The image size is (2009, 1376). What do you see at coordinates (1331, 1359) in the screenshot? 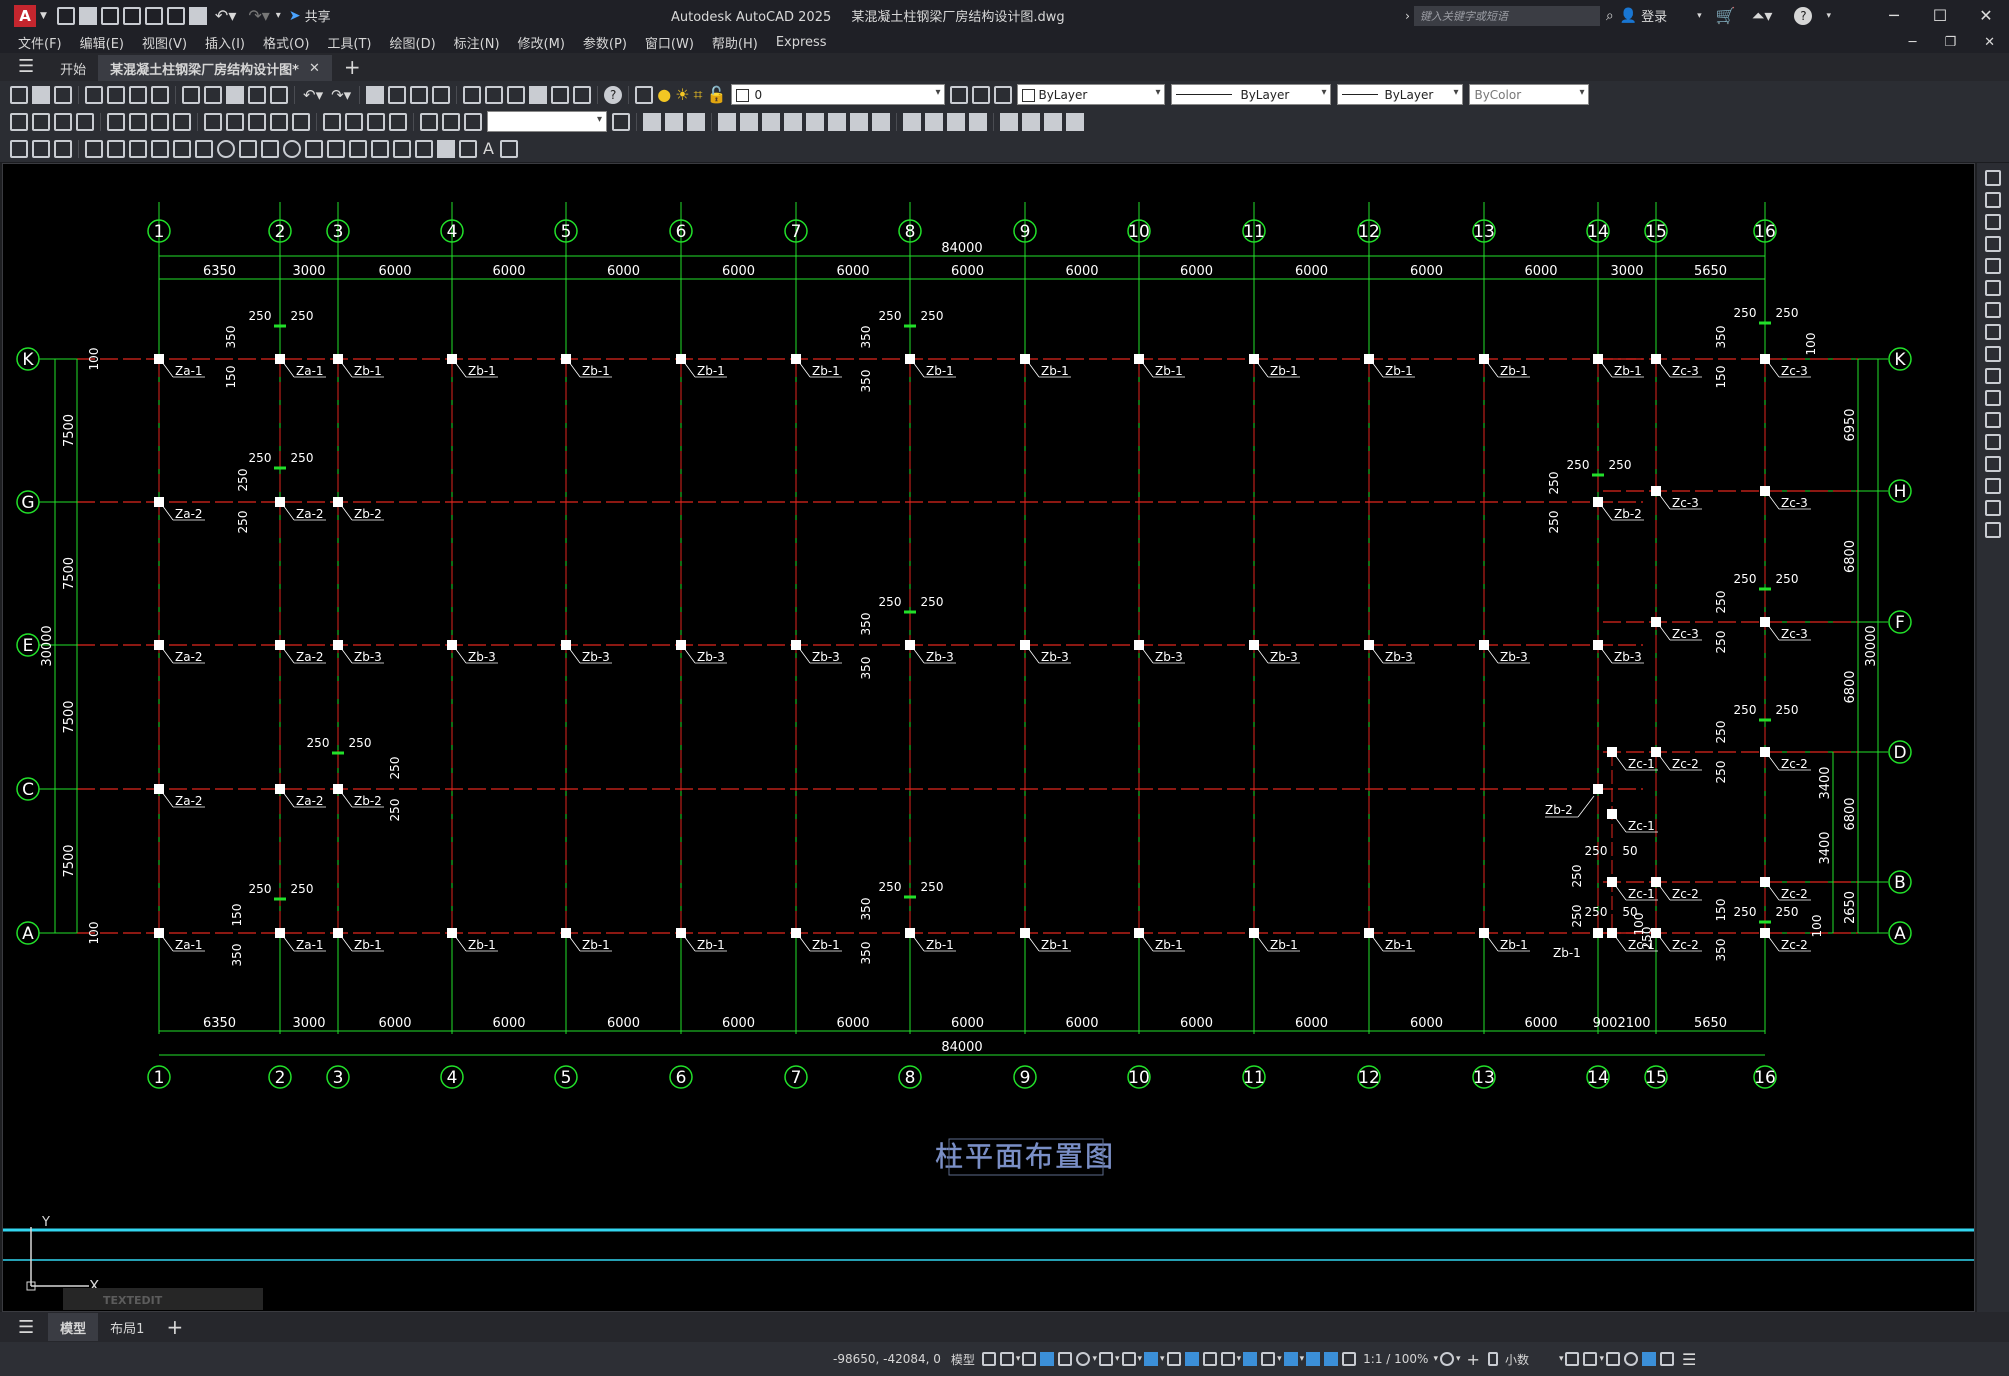
I see `auto-scale-icon` at bounding box center [1331, 1359].